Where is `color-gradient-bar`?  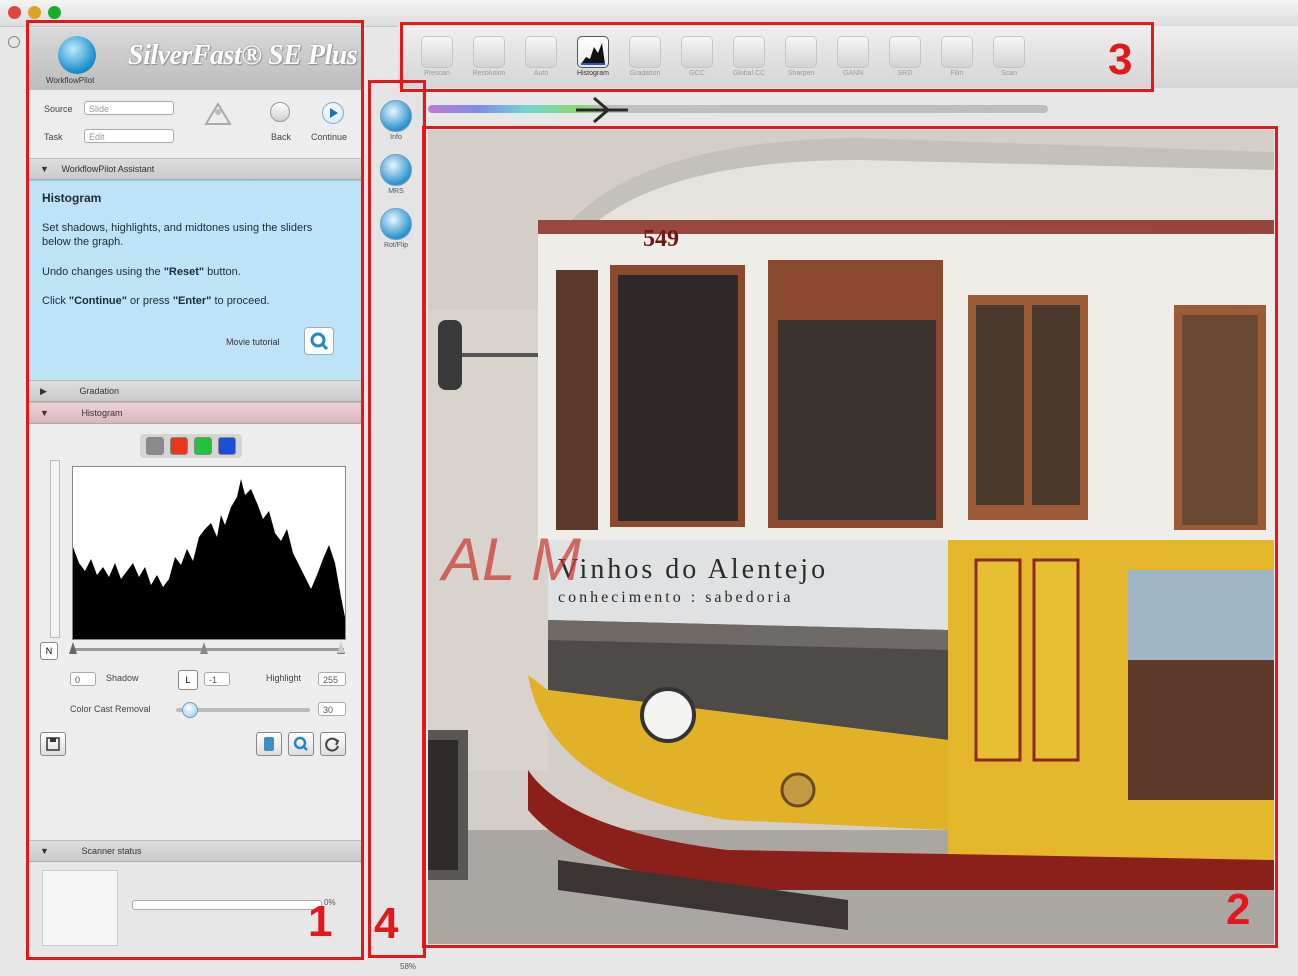 color-gradient-bar is located at coordinates (738, 109).